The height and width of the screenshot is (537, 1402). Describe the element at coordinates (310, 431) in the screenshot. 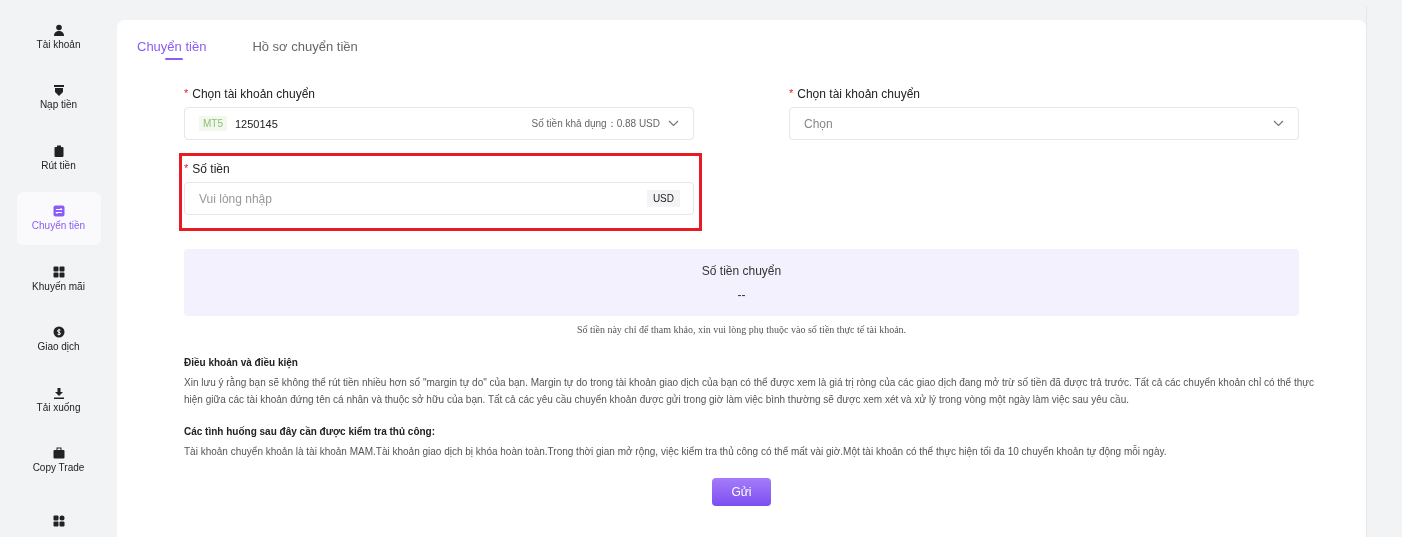

I see `terms-heading: Các tình huống sau đây cần được kiểm tra thủ công:` at that location.